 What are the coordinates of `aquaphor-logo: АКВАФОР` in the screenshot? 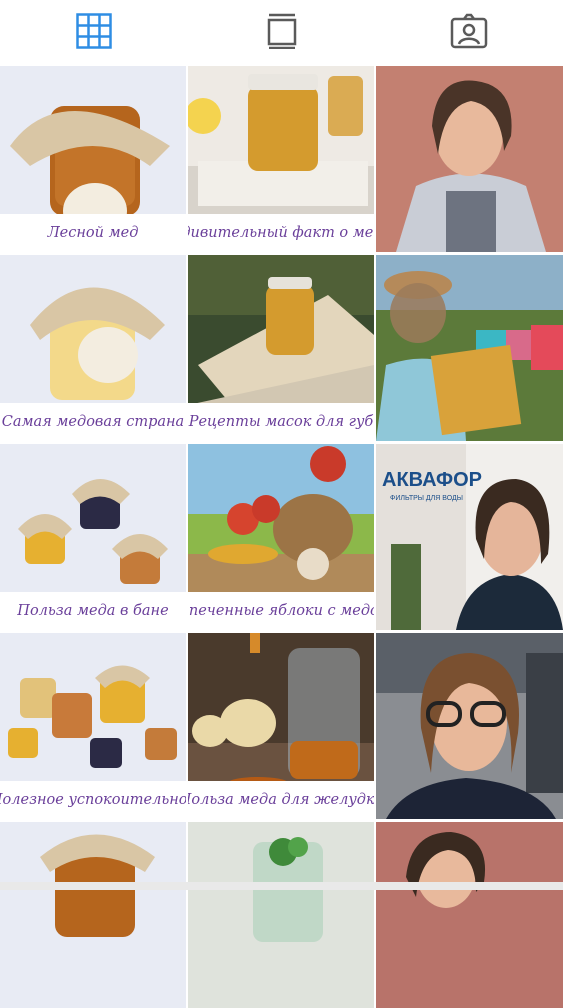 It's located at (432, 480).